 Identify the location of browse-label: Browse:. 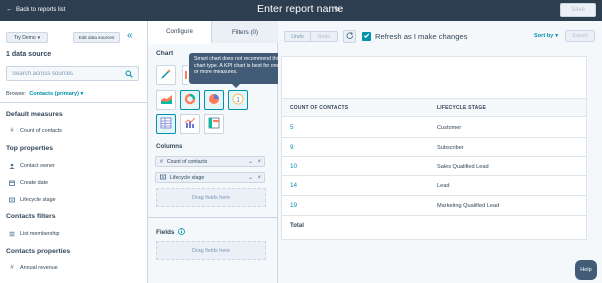
(16, 94).